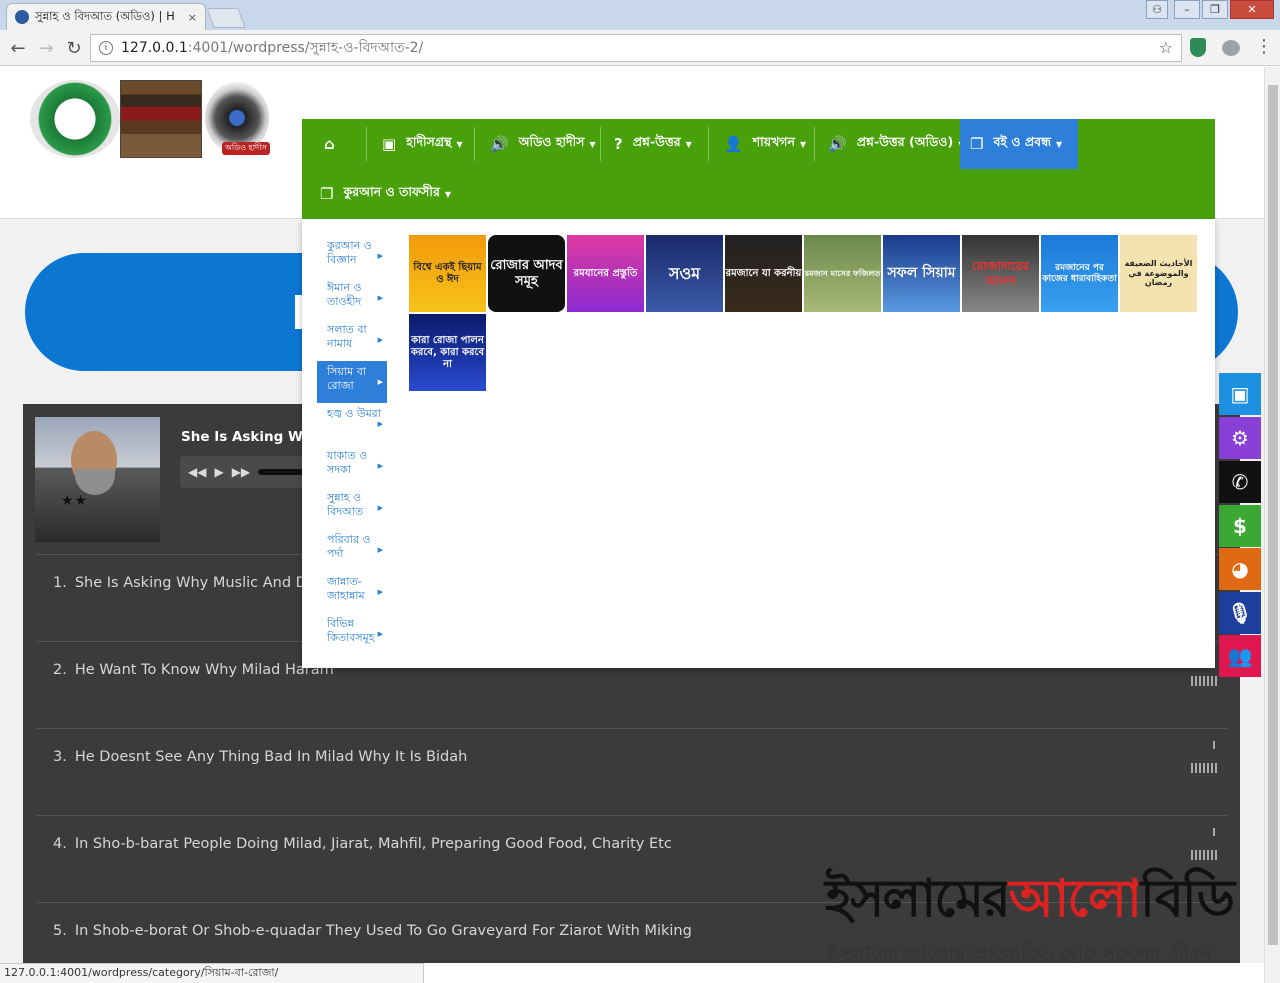 This screenshot has height=983, width=1280. I want to click on track-title: She Is Asking Why Muslic And Danc, so click(204, 583).